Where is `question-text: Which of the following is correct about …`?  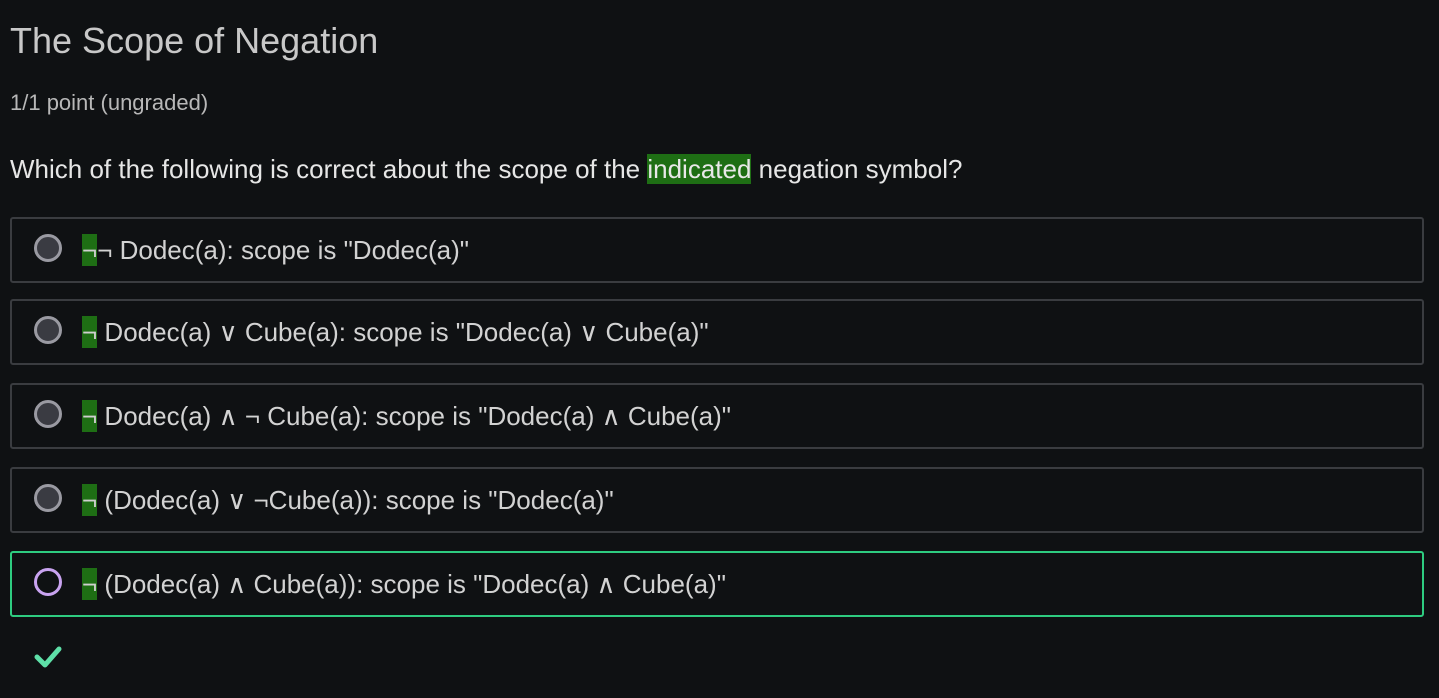
question-text: Which of the following is correct about … is located at coordinates (486, 169).